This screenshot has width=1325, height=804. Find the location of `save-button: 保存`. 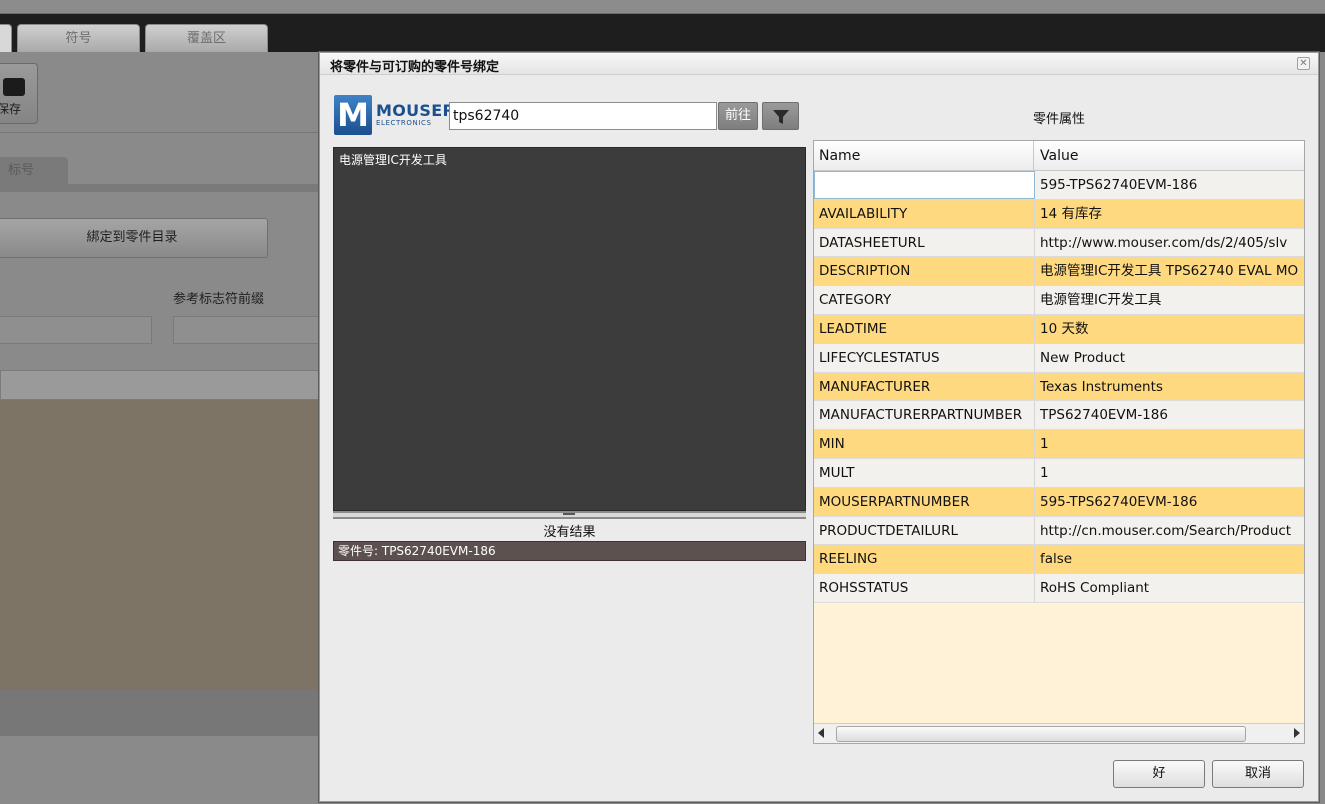

save-button: 保存 is located at coordinates (19, 93).